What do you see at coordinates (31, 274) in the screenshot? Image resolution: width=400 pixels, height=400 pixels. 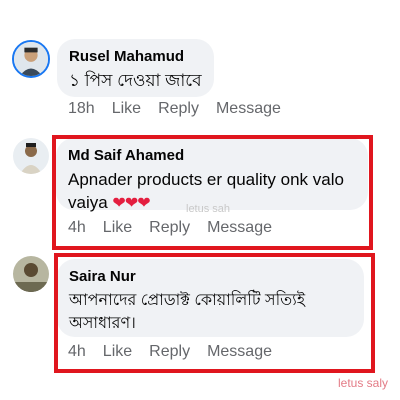 I see `avatar` at bounding box center [31, 274].